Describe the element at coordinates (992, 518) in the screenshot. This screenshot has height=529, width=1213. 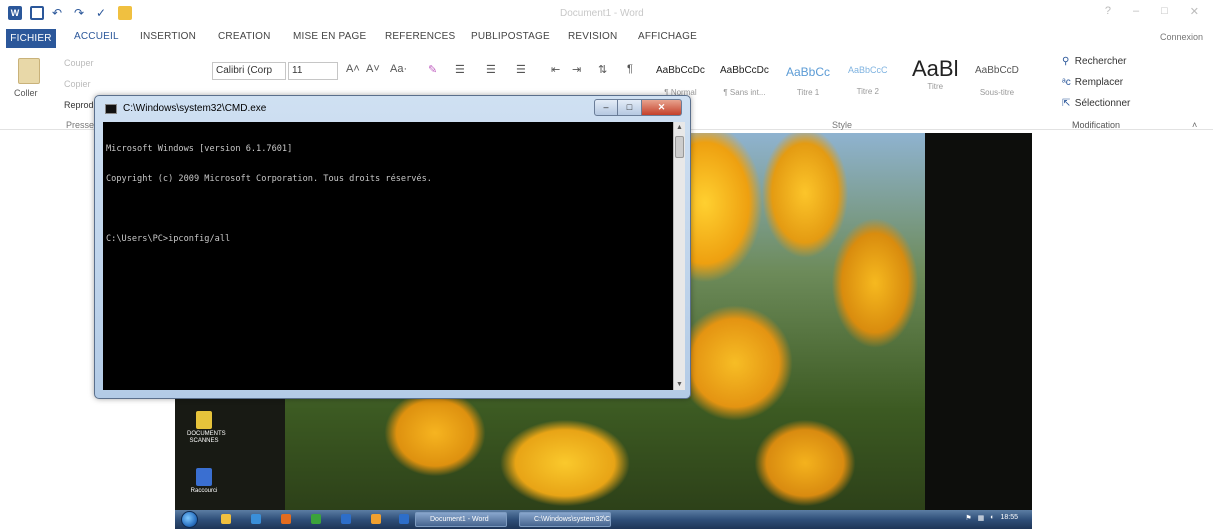
I see `tray-volume-icon: ◐` at that location.